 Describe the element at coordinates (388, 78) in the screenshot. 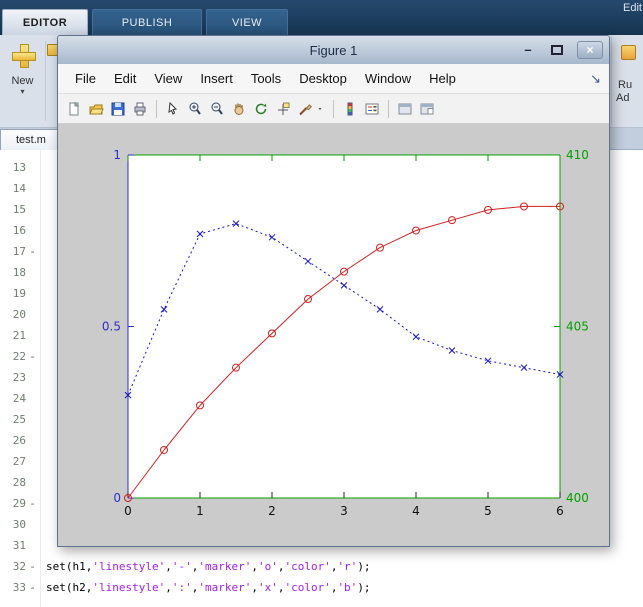

I see `menu-window: Window` at that location.